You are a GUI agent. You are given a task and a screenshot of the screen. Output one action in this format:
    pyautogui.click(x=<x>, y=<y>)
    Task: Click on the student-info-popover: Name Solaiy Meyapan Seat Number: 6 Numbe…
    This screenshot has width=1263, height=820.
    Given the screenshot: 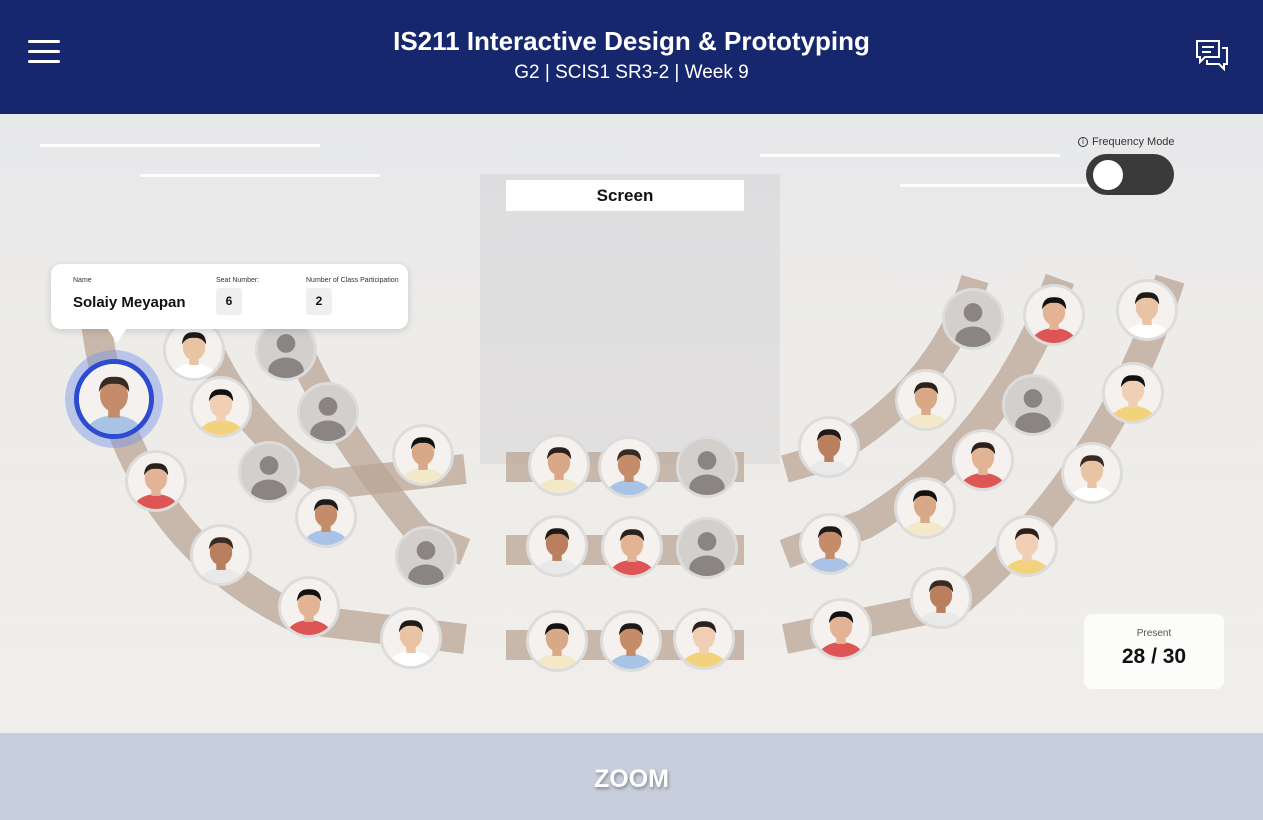 What is the action you would take?
    pyautogui.click(x=229, y=303)
    